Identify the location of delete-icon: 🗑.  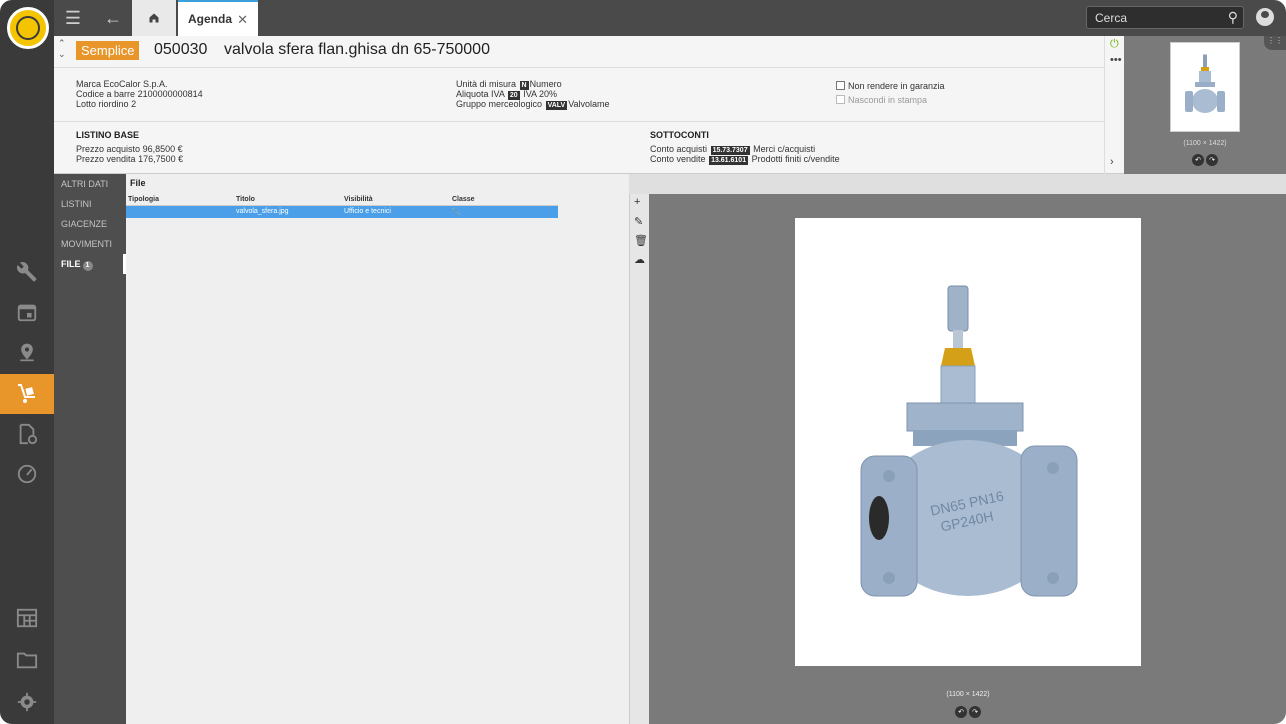
(641, 240).